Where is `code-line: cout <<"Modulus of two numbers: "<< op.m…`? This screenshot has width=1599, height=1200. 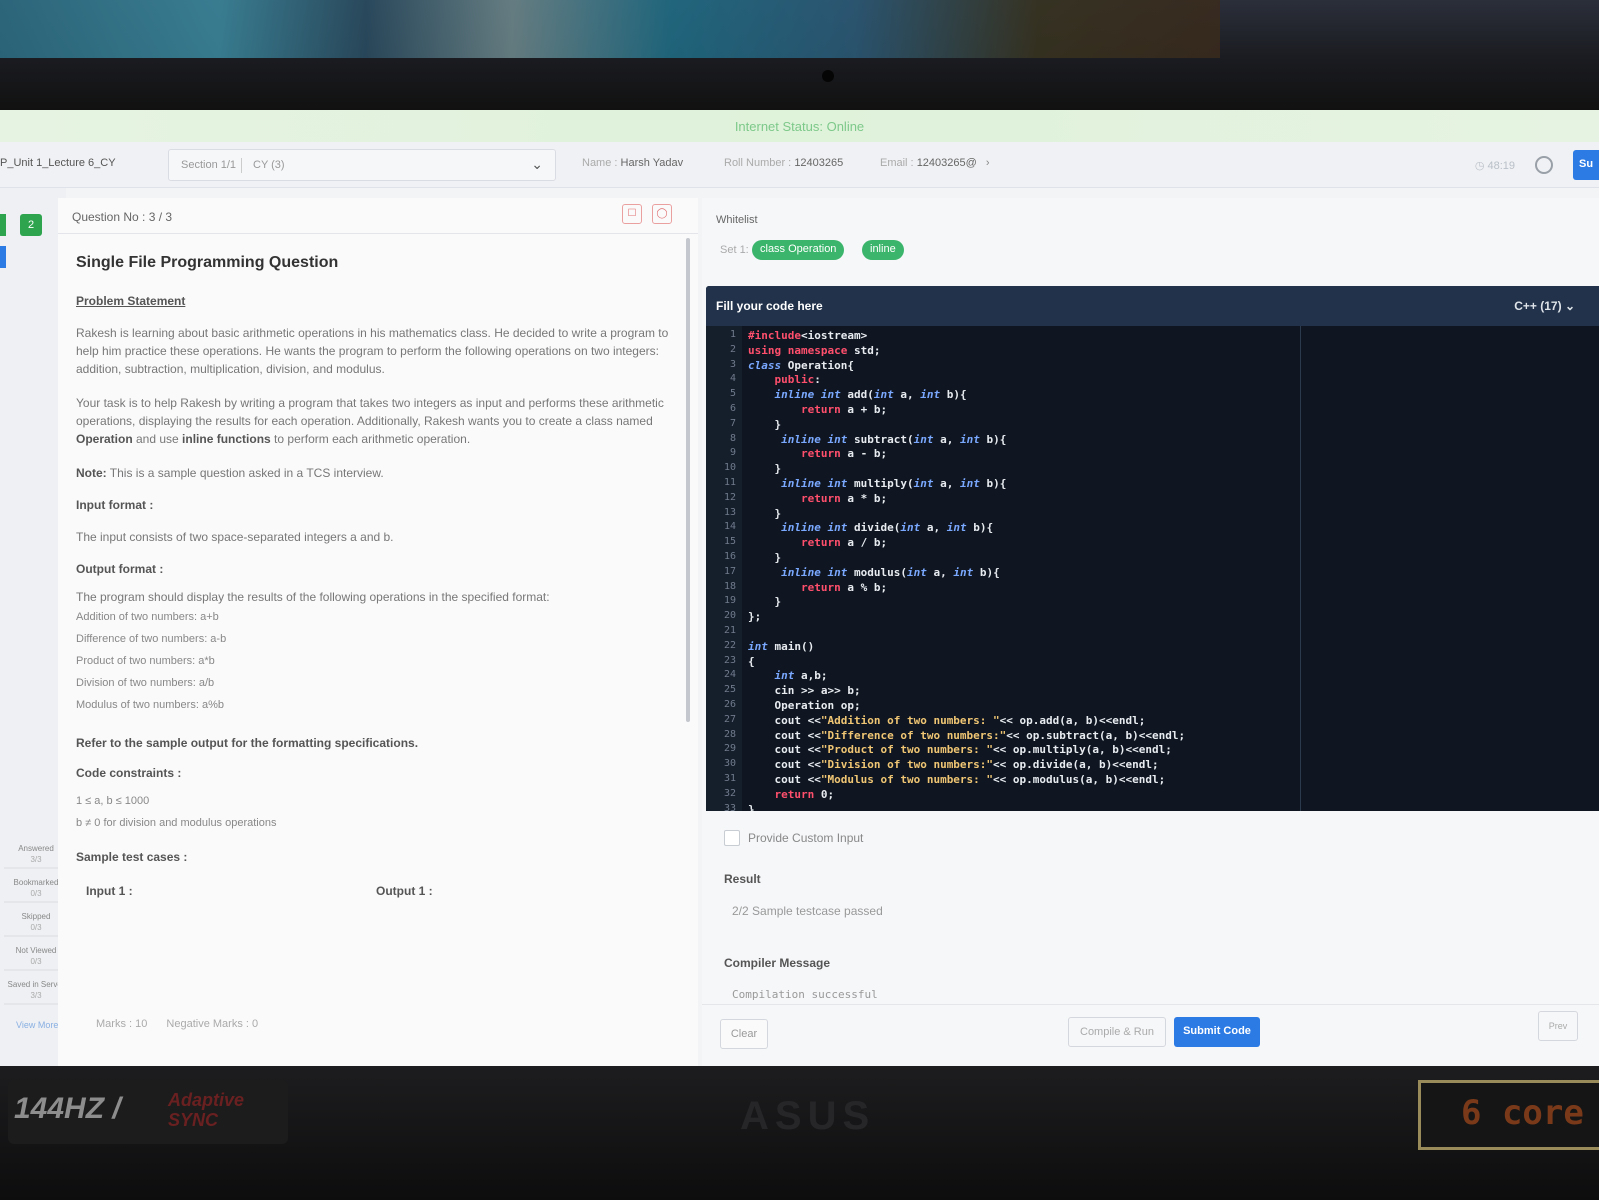
code-line: cout <<"Modulus of two numbers: "<< op.m… is located at coordinates (957, 779).